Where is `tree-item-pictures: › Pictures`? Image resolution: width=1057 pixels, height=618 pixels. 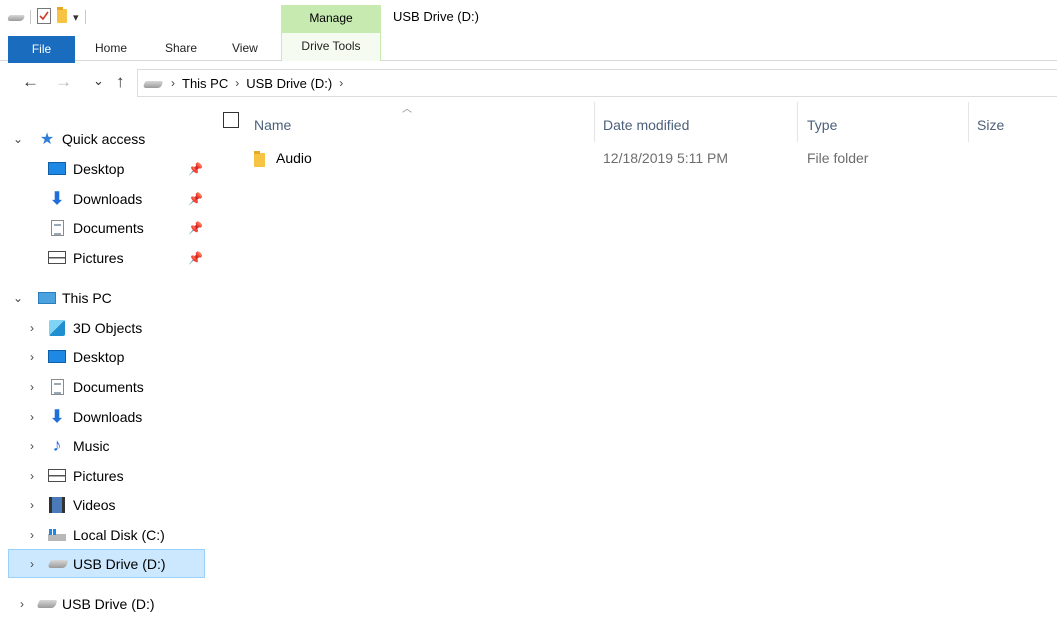
tree-item-pictures: › Pictures is located at coordinates (105, 475).